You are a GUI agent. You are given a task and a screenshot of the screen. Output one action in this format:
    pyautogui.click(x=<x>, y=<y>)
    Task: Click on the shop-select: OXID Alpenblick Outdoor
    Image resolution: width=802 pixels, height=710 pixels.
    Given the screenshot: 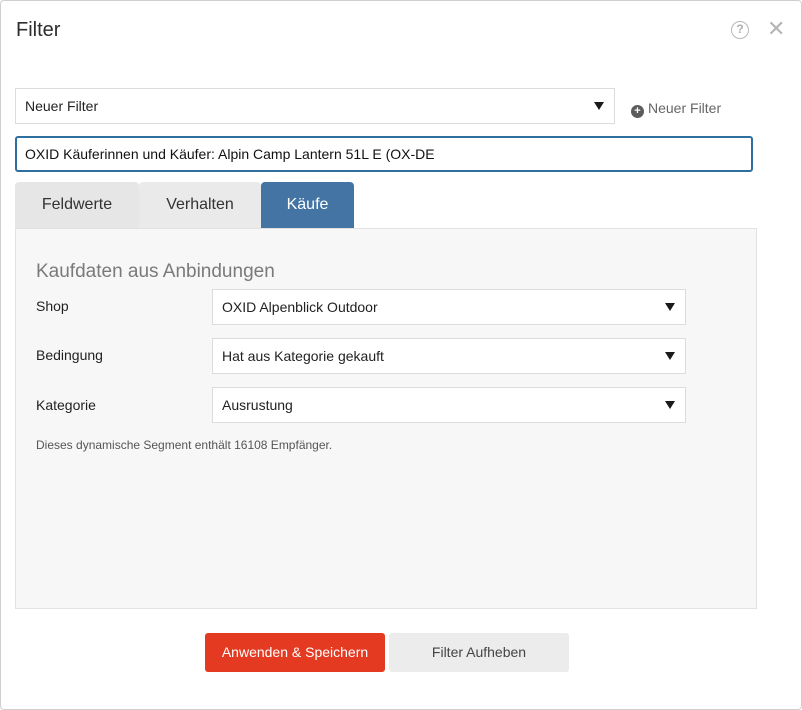 What is the action you would take?
    pyautogui.click(x=449, y=307)
    